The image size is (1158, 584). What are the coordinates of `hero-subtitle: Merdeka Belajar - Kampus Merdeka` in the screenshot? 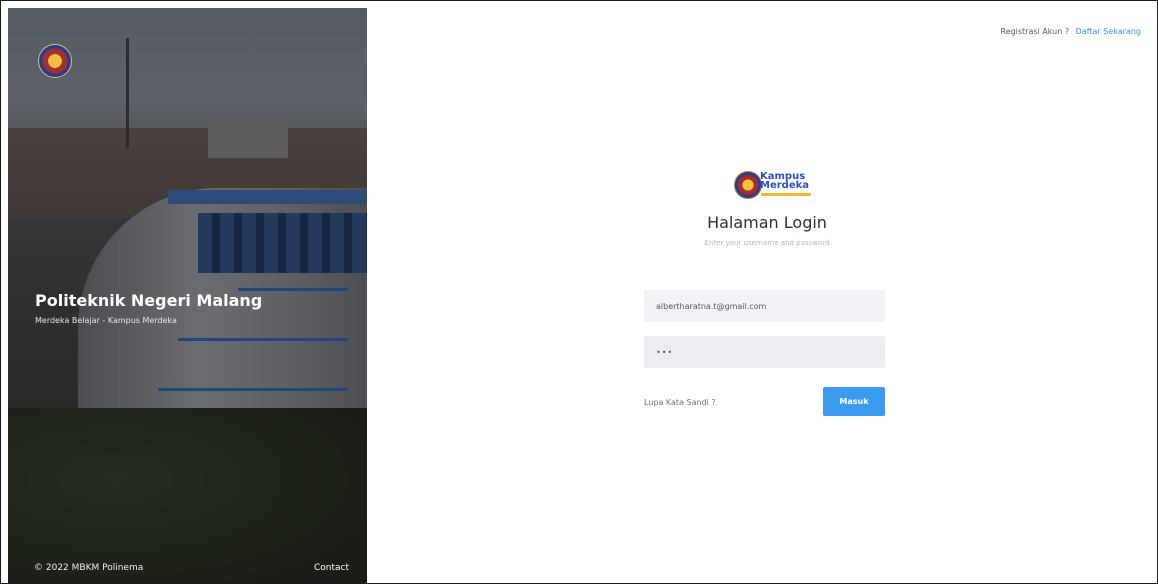 It's located at (106, 320).